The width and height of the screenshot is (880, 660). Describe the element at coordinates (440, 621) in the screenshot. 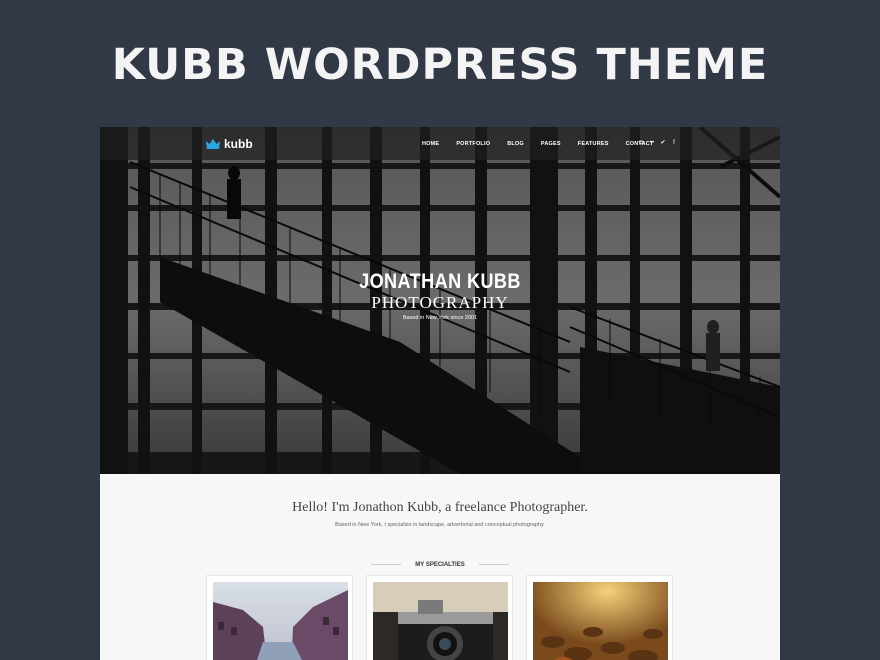

I see `vintage-camera-photo` at that location.